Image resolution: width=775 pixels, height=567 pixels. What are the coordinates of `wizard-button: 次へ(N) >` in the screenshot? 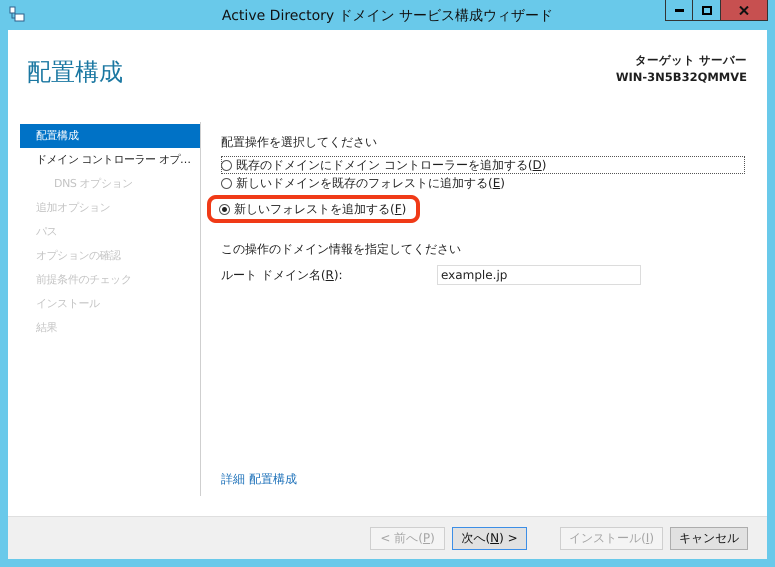 It's located at (490, 538).